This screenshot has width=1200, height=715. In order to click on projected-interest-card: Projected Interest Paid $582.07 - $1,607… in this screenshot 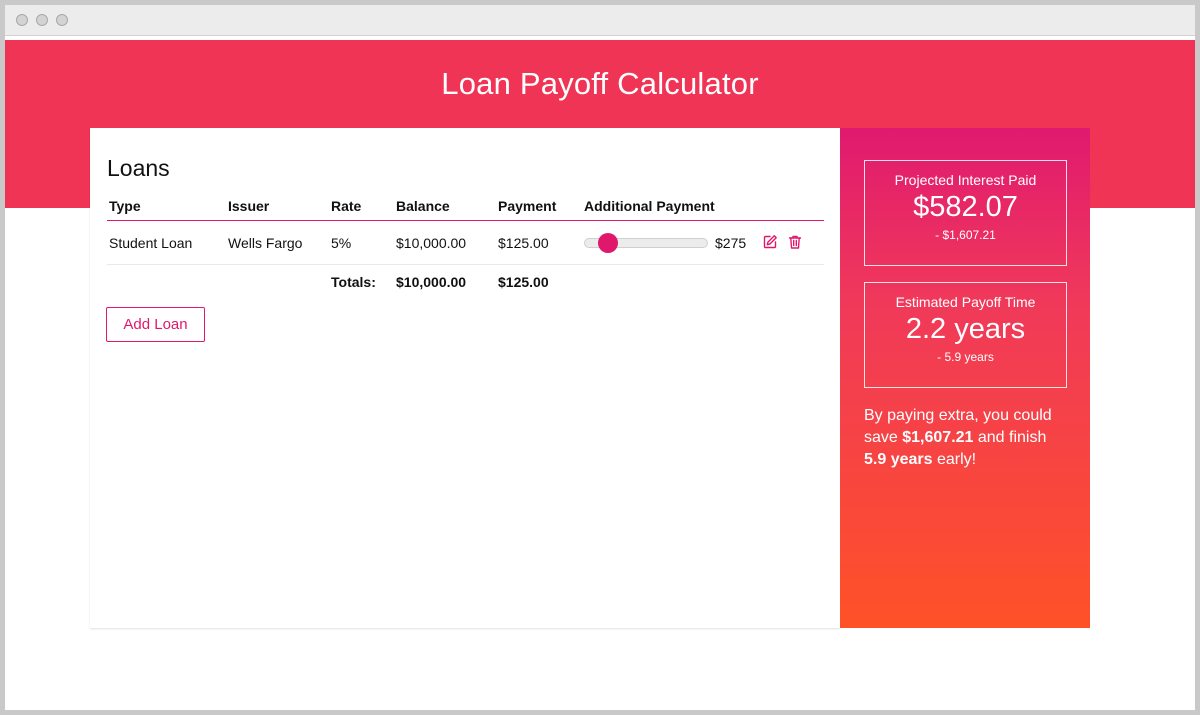, I will do `click(965, 213)`.